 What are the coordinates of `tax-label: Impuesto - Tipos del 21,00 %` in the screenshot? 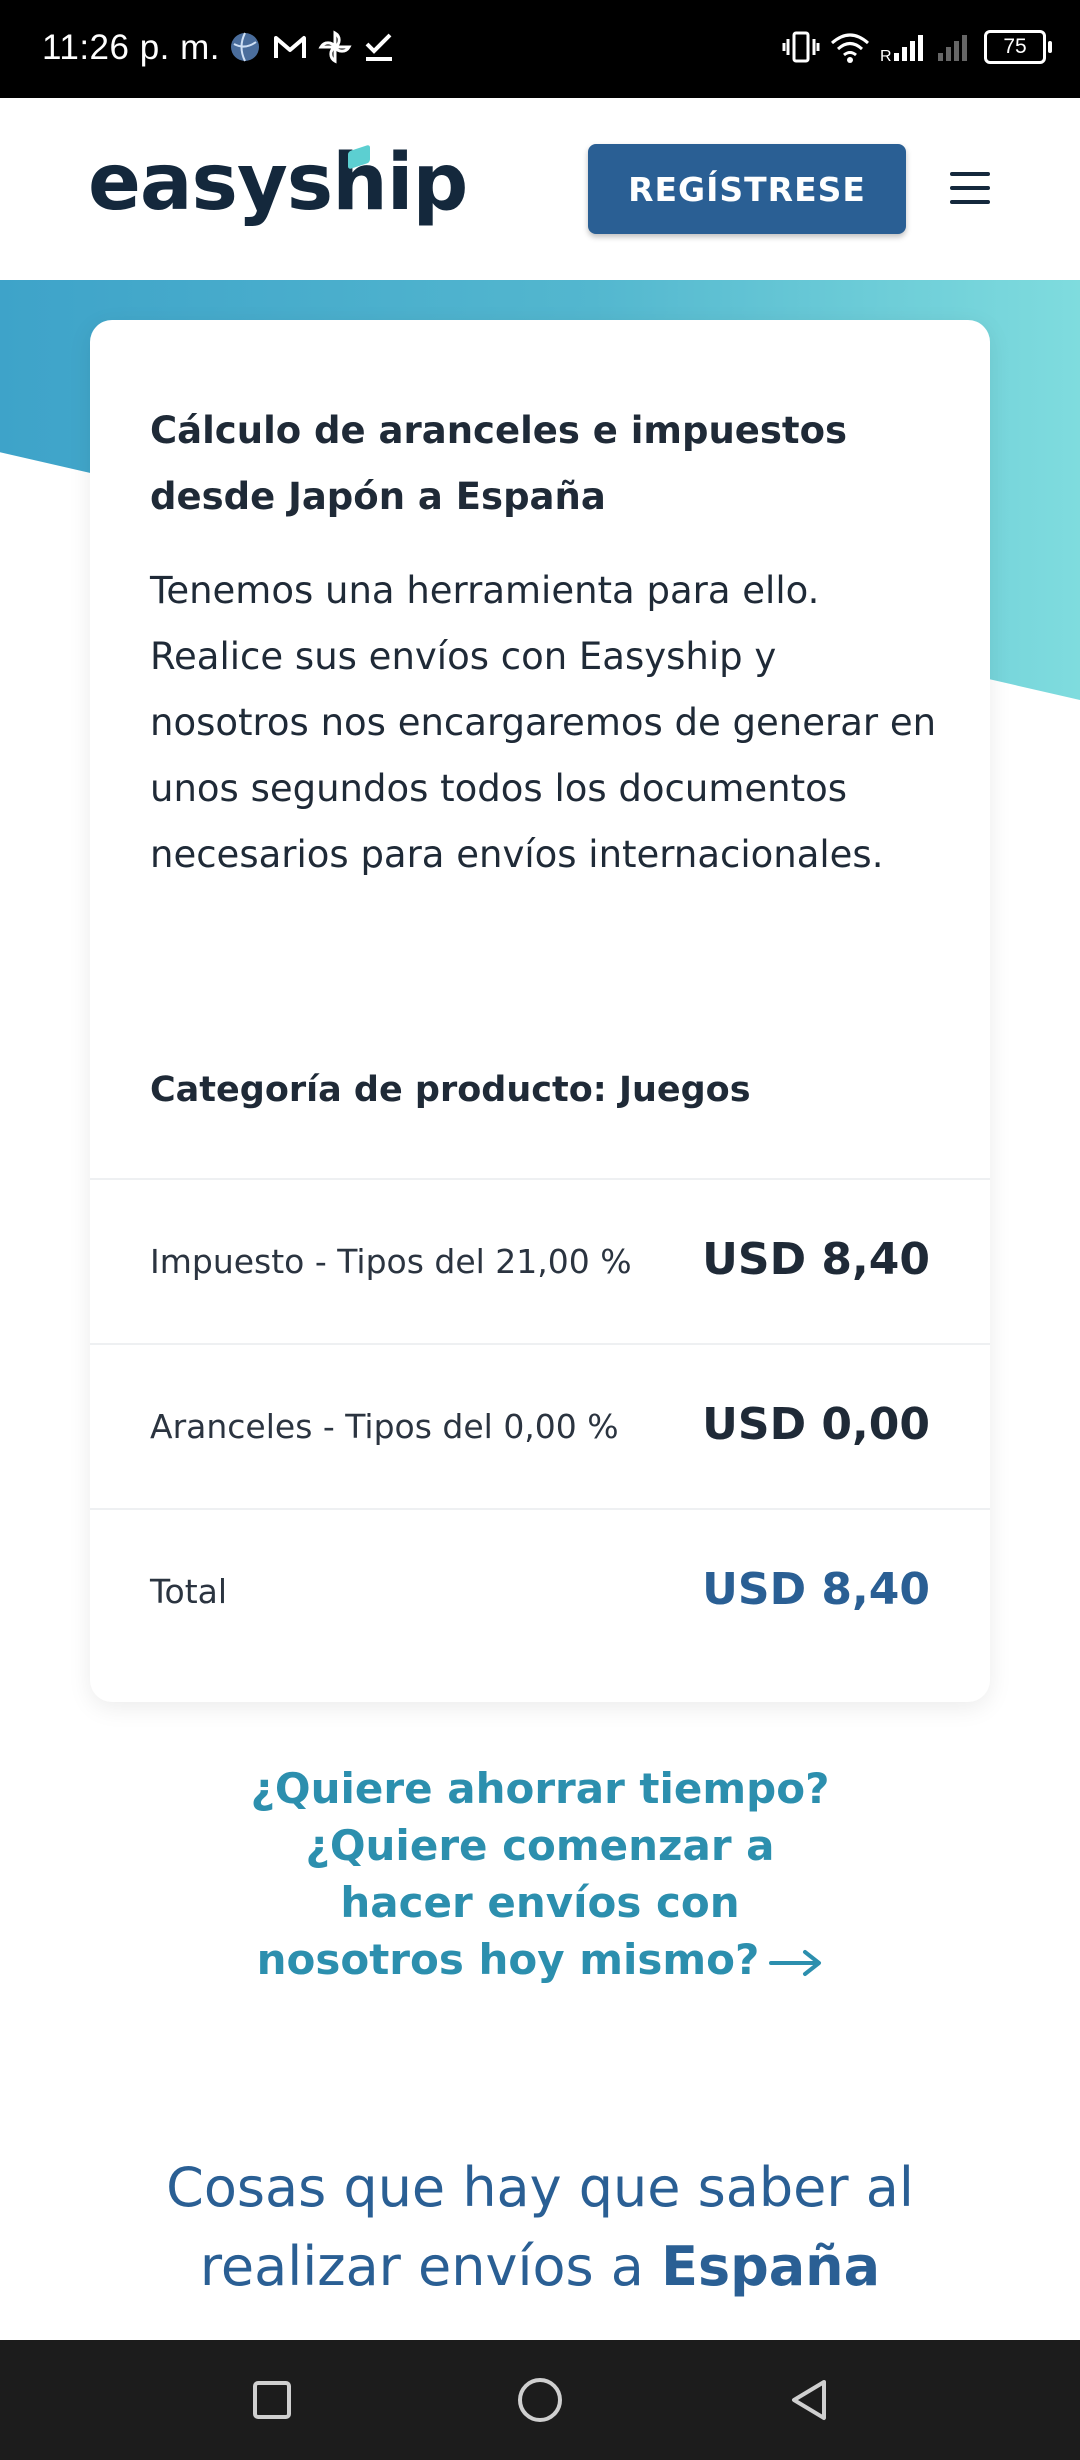 It's located at (391, 1261).